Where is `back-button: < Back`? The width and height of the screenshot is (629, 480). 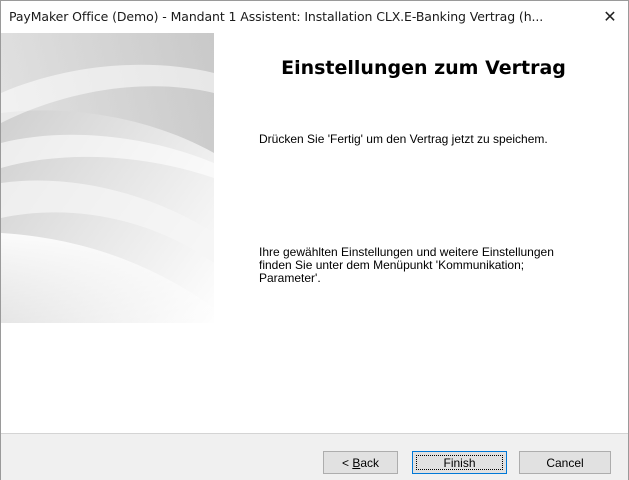 back-button: < Back is located at coordinates (360, 462).